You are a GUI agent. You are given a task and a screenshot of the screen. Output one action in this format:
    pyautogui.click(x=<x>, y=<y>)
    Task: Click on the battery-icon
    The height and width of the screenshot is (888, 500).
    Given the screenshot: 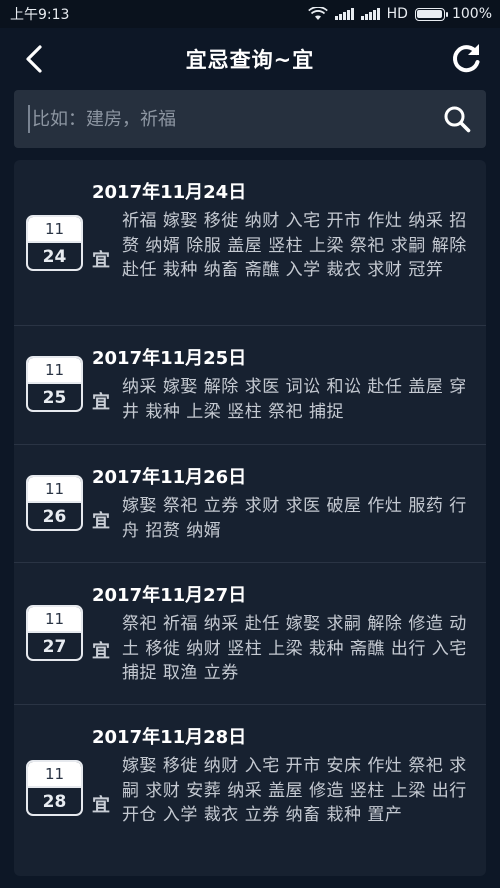 What is the action you would take?
    pyautogui.click(x=431, y=14)
    